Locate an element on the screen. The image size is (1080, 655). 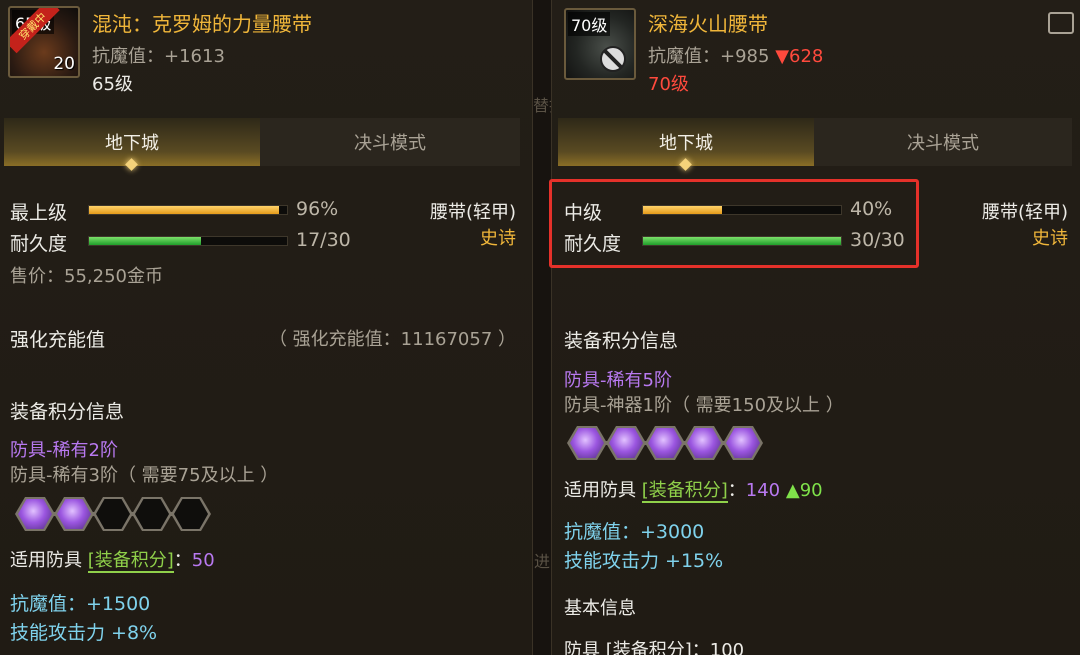
reinforce-value: （ 强化充能值：11167057 ） is located at coordinates (392, 339).